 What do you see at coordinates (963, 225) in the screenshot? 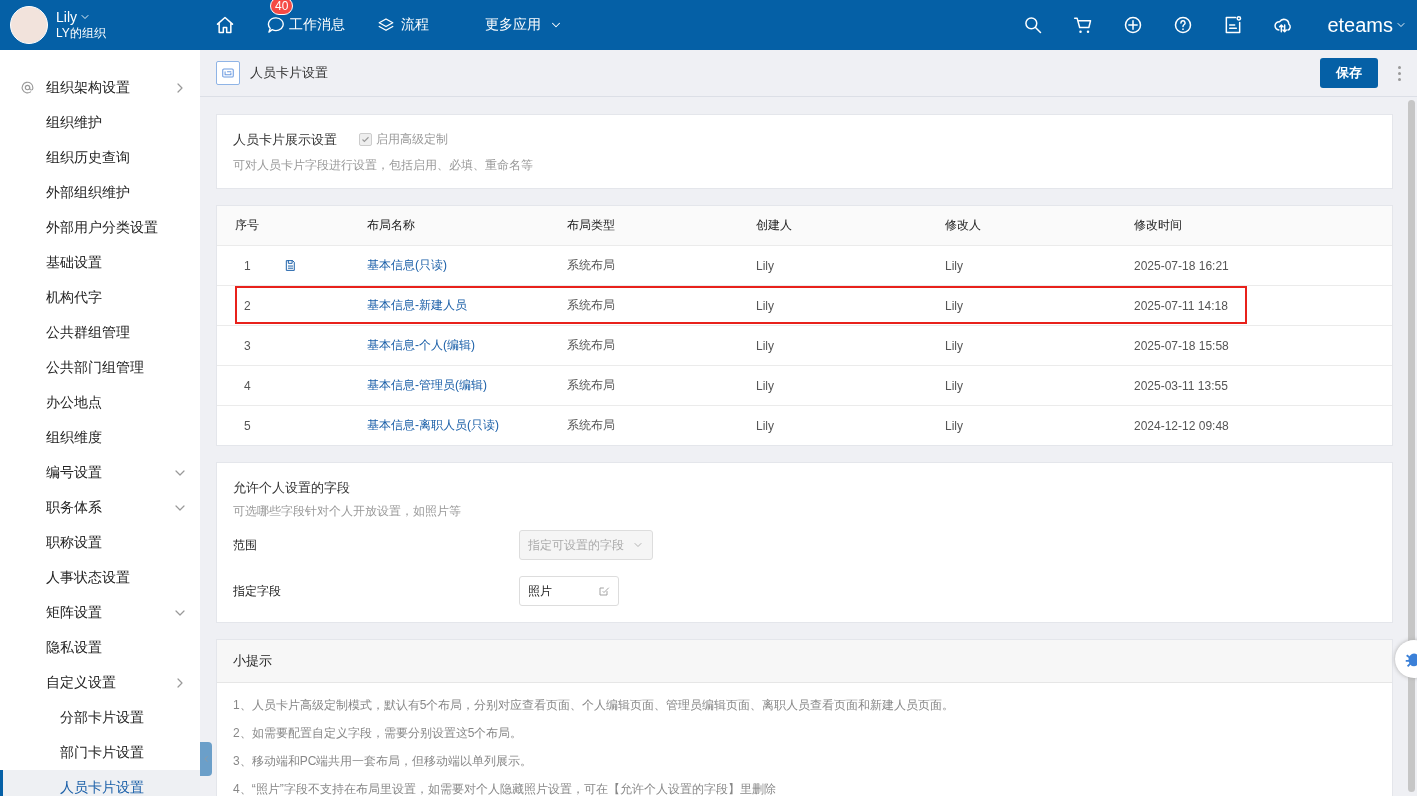
I see `column-header: 修改人` at bounding box center [963, 225].